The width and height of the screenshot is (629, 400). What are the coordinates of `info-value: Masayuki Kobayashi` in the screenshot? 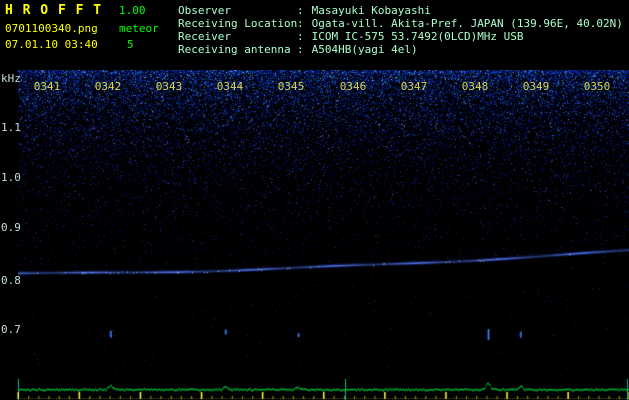 It's located at (371, 10).